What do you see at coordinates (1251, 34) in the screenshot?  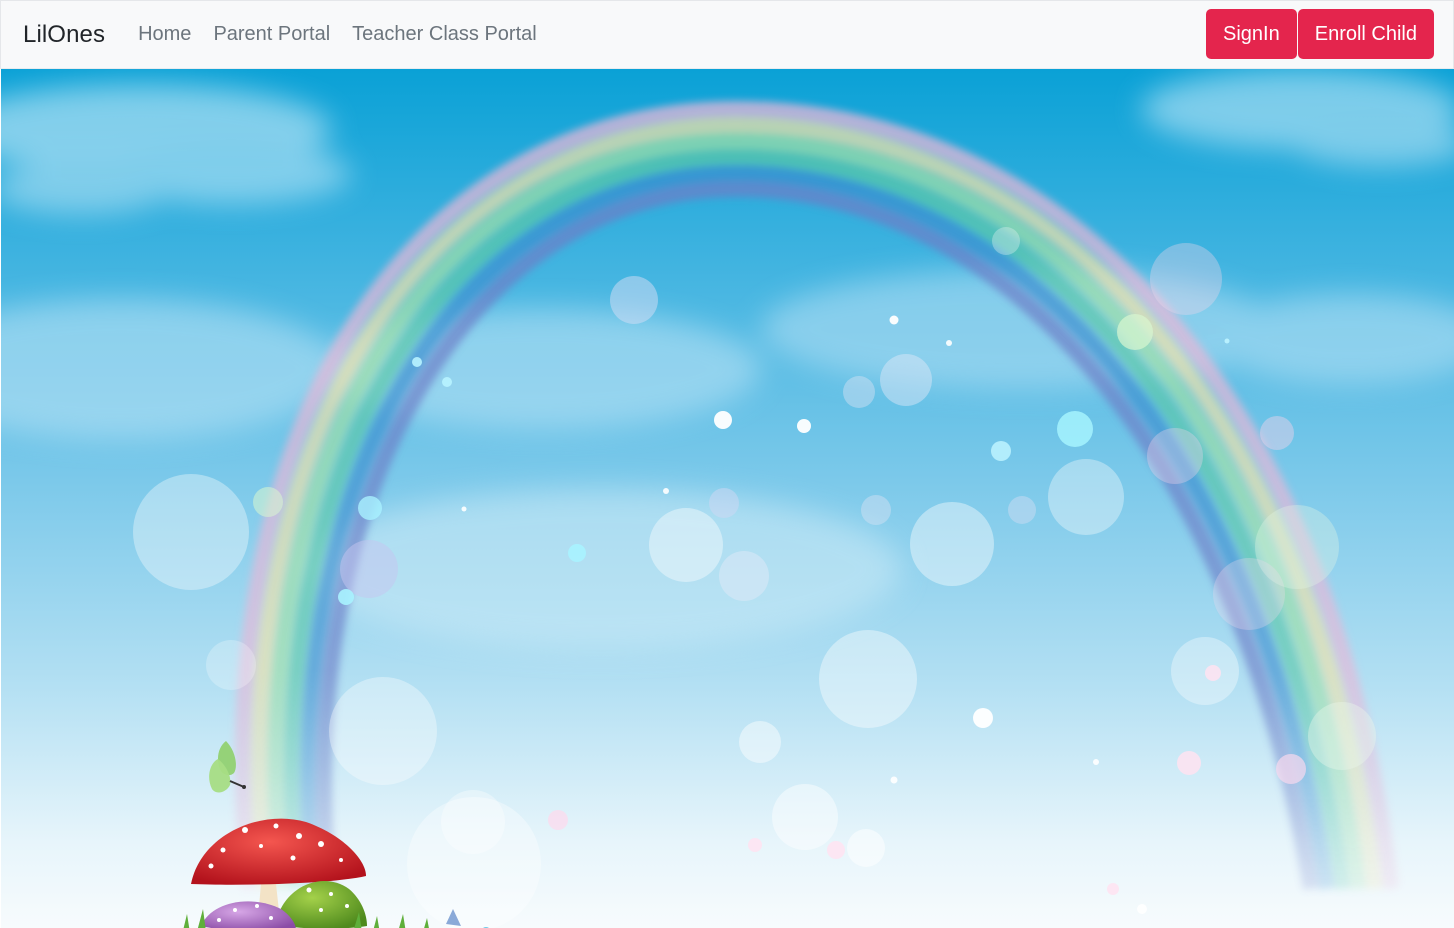 I see `signin-button: SignIn` at bounding box center [1251, 34].